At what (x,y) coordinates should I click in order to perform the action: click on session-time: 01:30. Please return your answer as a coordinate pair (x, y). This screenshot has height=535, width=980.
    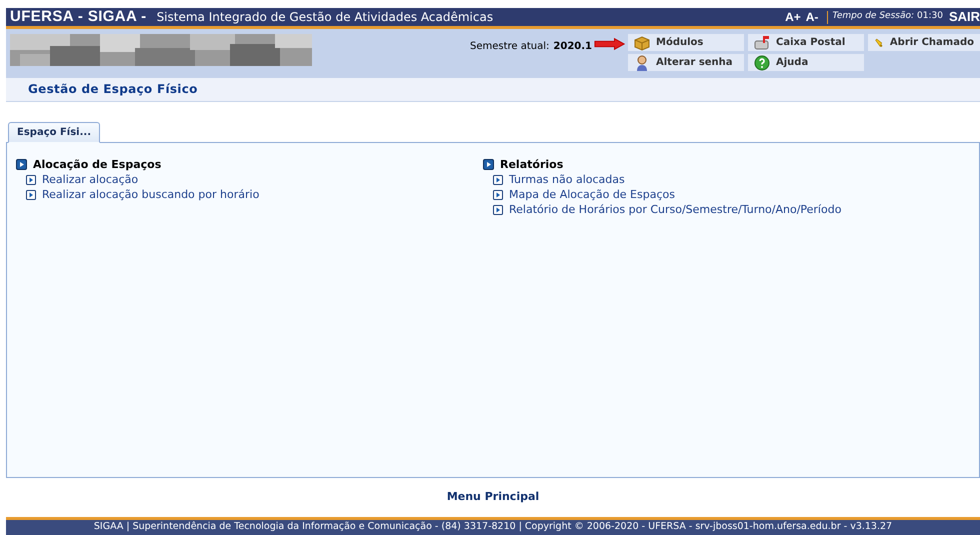
    Looking at the image, I should click on (930, 17).